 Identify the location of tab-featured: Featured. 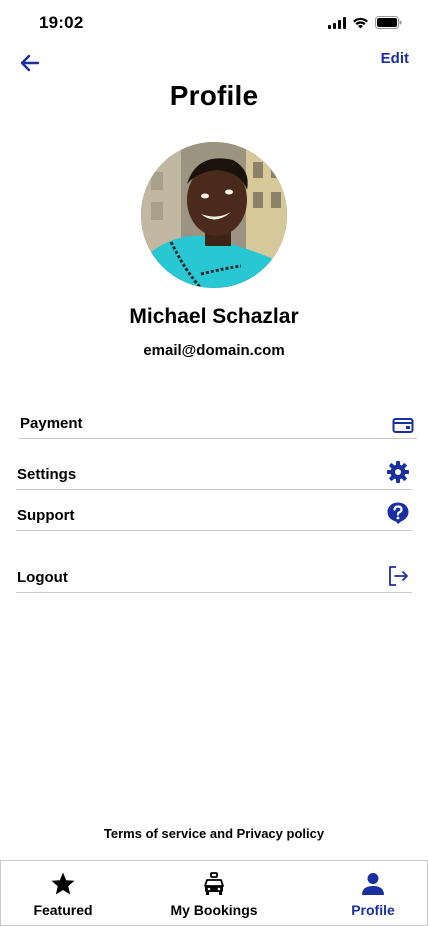
(63, 893).